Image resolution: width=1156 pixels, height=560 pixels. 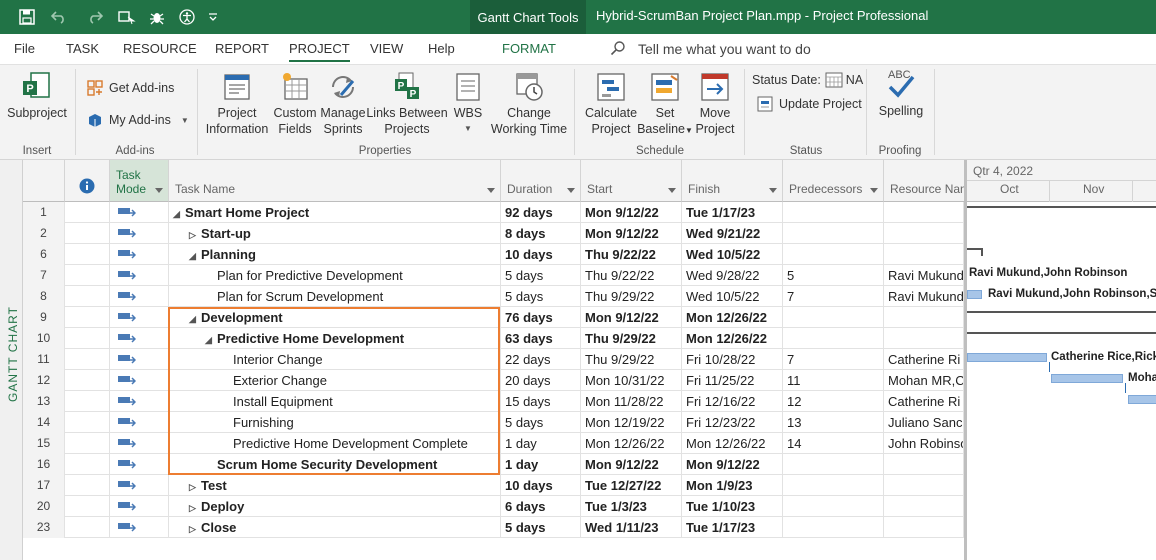 What do you see at coordinates (59, 17) in the screenshot?
I see `undo-icon` at bounding box center [59, 17].